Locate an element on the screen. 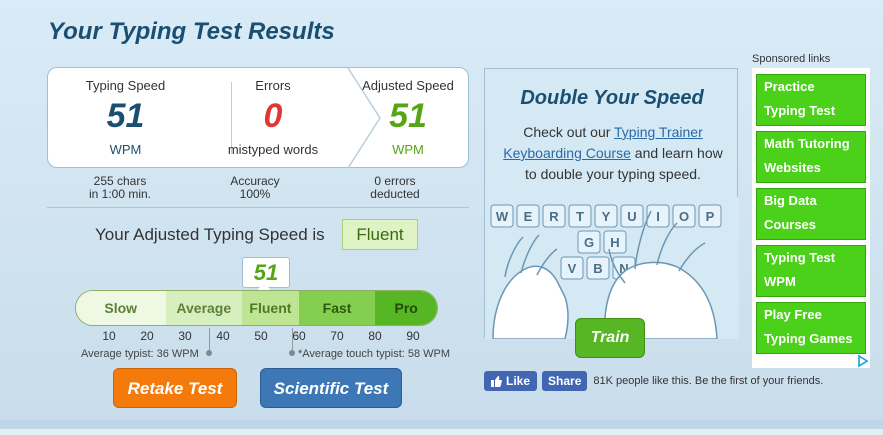 This screenshot has height=435, width=883. key-w: W is located at coordinates (502, 216).